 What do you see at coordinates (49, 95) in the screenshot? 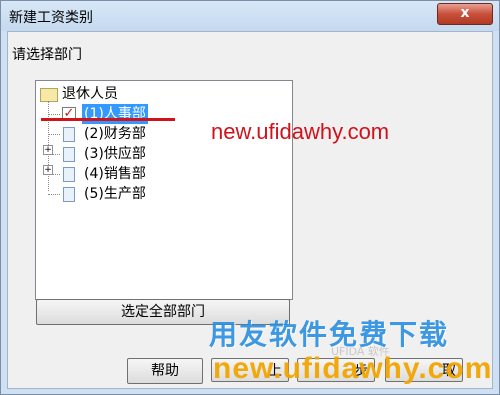
I see `folder-icon` at bounding box center [49, 95].